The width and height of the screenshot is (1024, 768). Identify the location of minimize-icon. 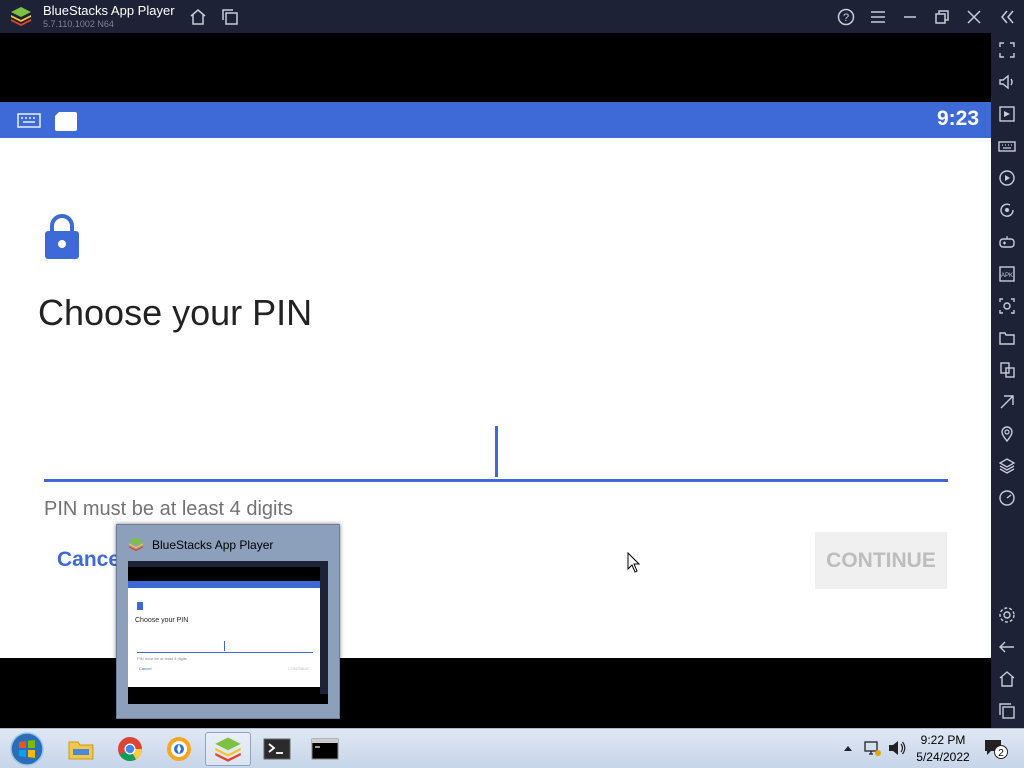
(910, 17).